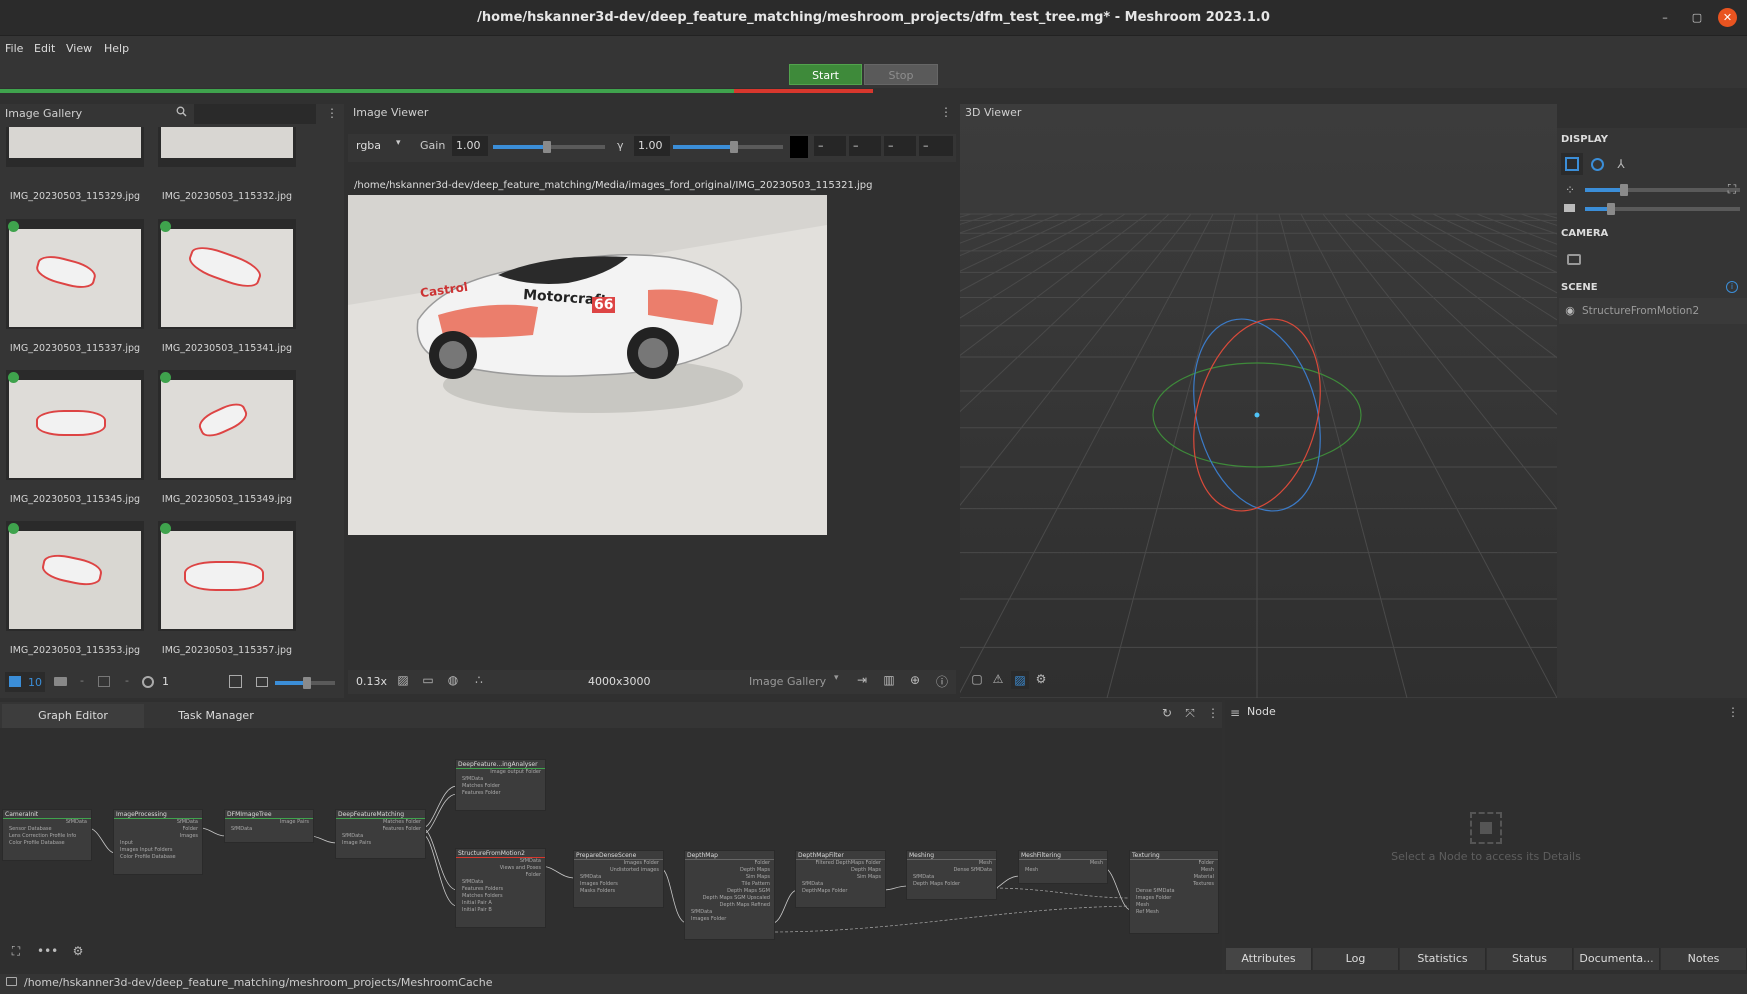  I want to click on camera-icon, so click(60, 681).